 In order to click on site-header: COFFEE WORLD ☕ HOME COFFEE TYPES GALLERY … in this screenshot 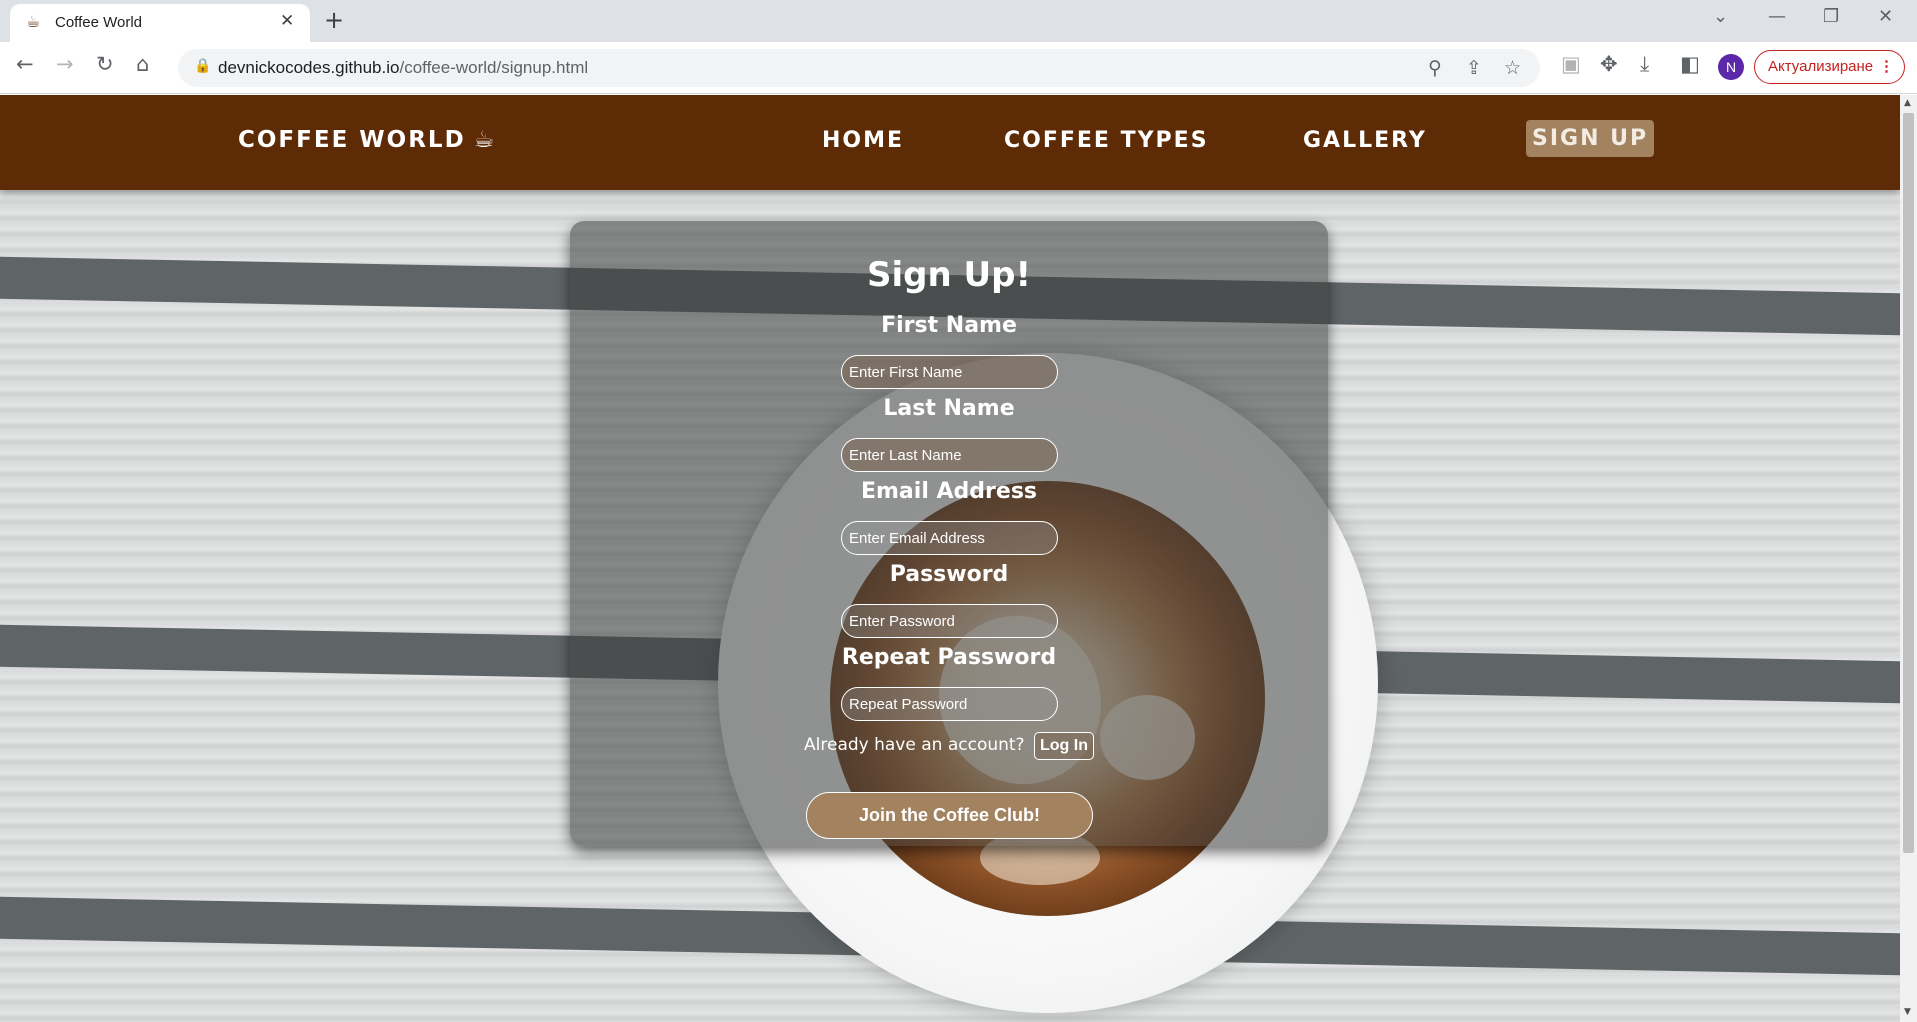, I will do `click(950, 142)`.